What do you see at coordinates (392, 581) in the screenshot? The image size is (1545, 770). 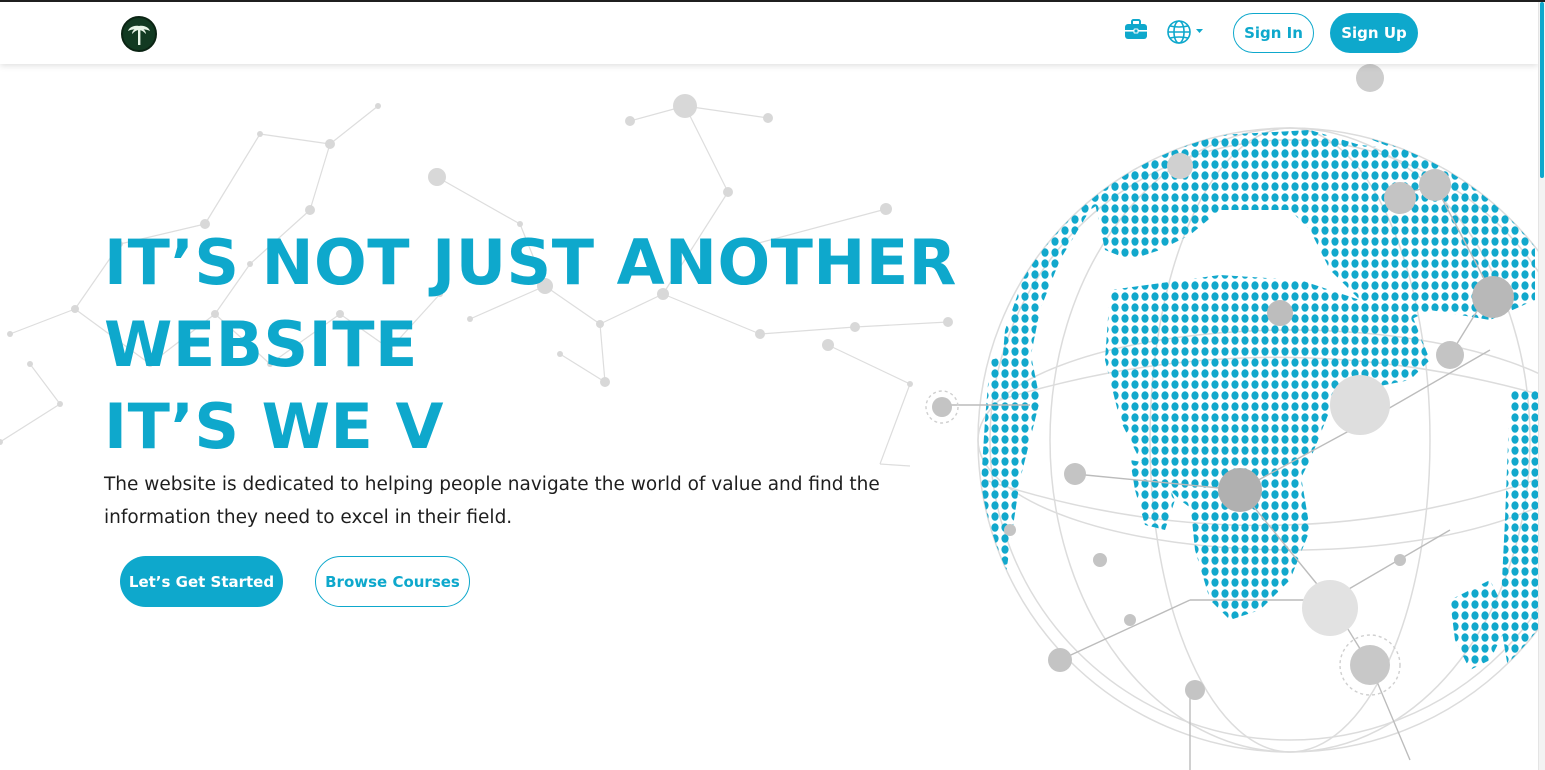 I see `browse-courses-button: Browse Courses` at bounding box center [392, 581].